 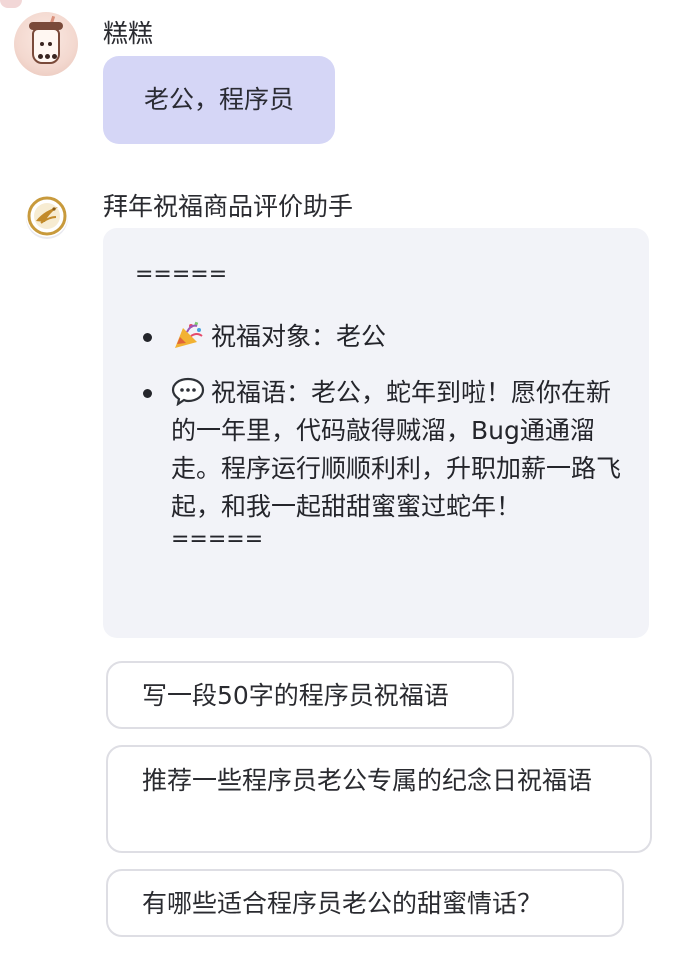 I want to click on list-item: 祝福对象：老公, so click(x=383, y=337).